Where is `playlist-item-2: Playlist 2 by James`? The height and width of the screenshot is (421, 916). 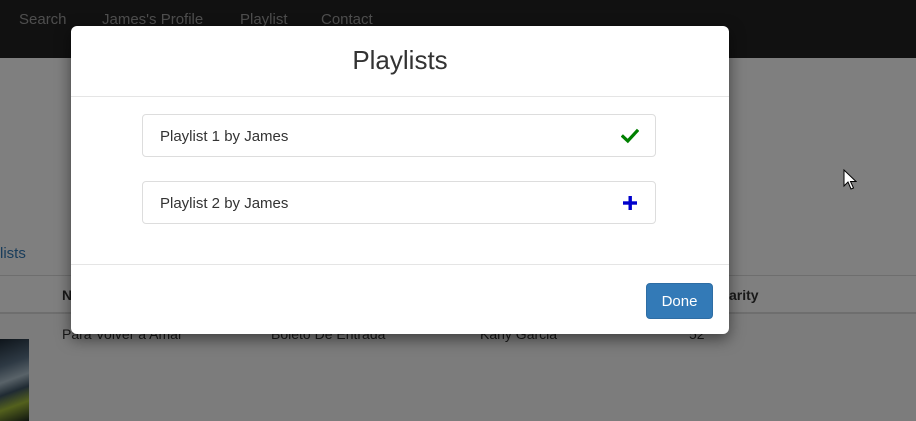 playlist-item-2: Playlist 2 by James is located at coordinates (399, 202).